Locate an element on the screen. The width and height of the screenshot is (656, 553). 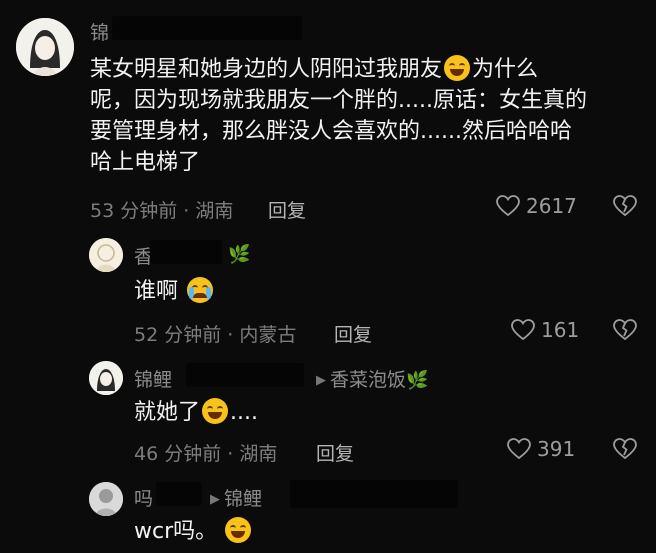
username: 锦 is located at coordinates (99, 31).